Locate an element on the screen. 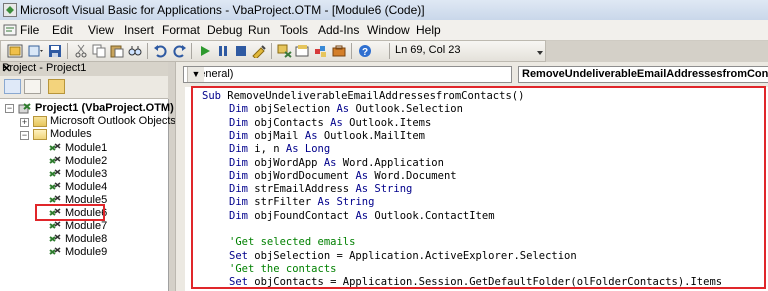 The image size is (768, 291). code-line: Dim objWordDocument As Word.Document is located at coordinates (329, 176).